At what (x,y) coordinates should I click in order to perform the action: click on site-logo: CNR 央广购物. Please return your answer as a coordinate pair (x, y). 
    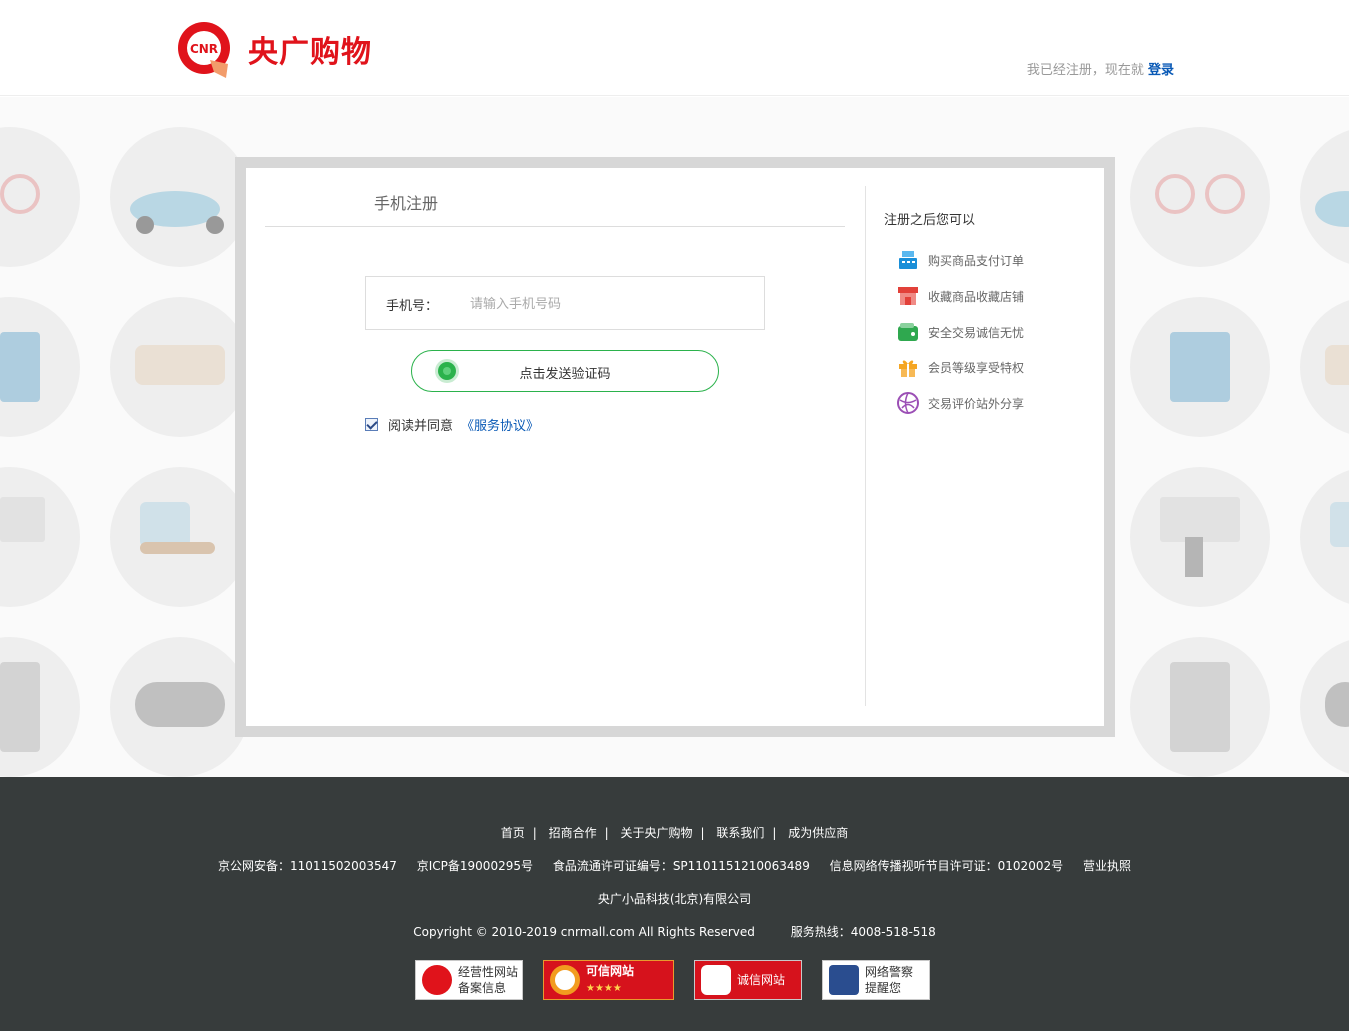
    Looking at the image, I should click on (274, 49).